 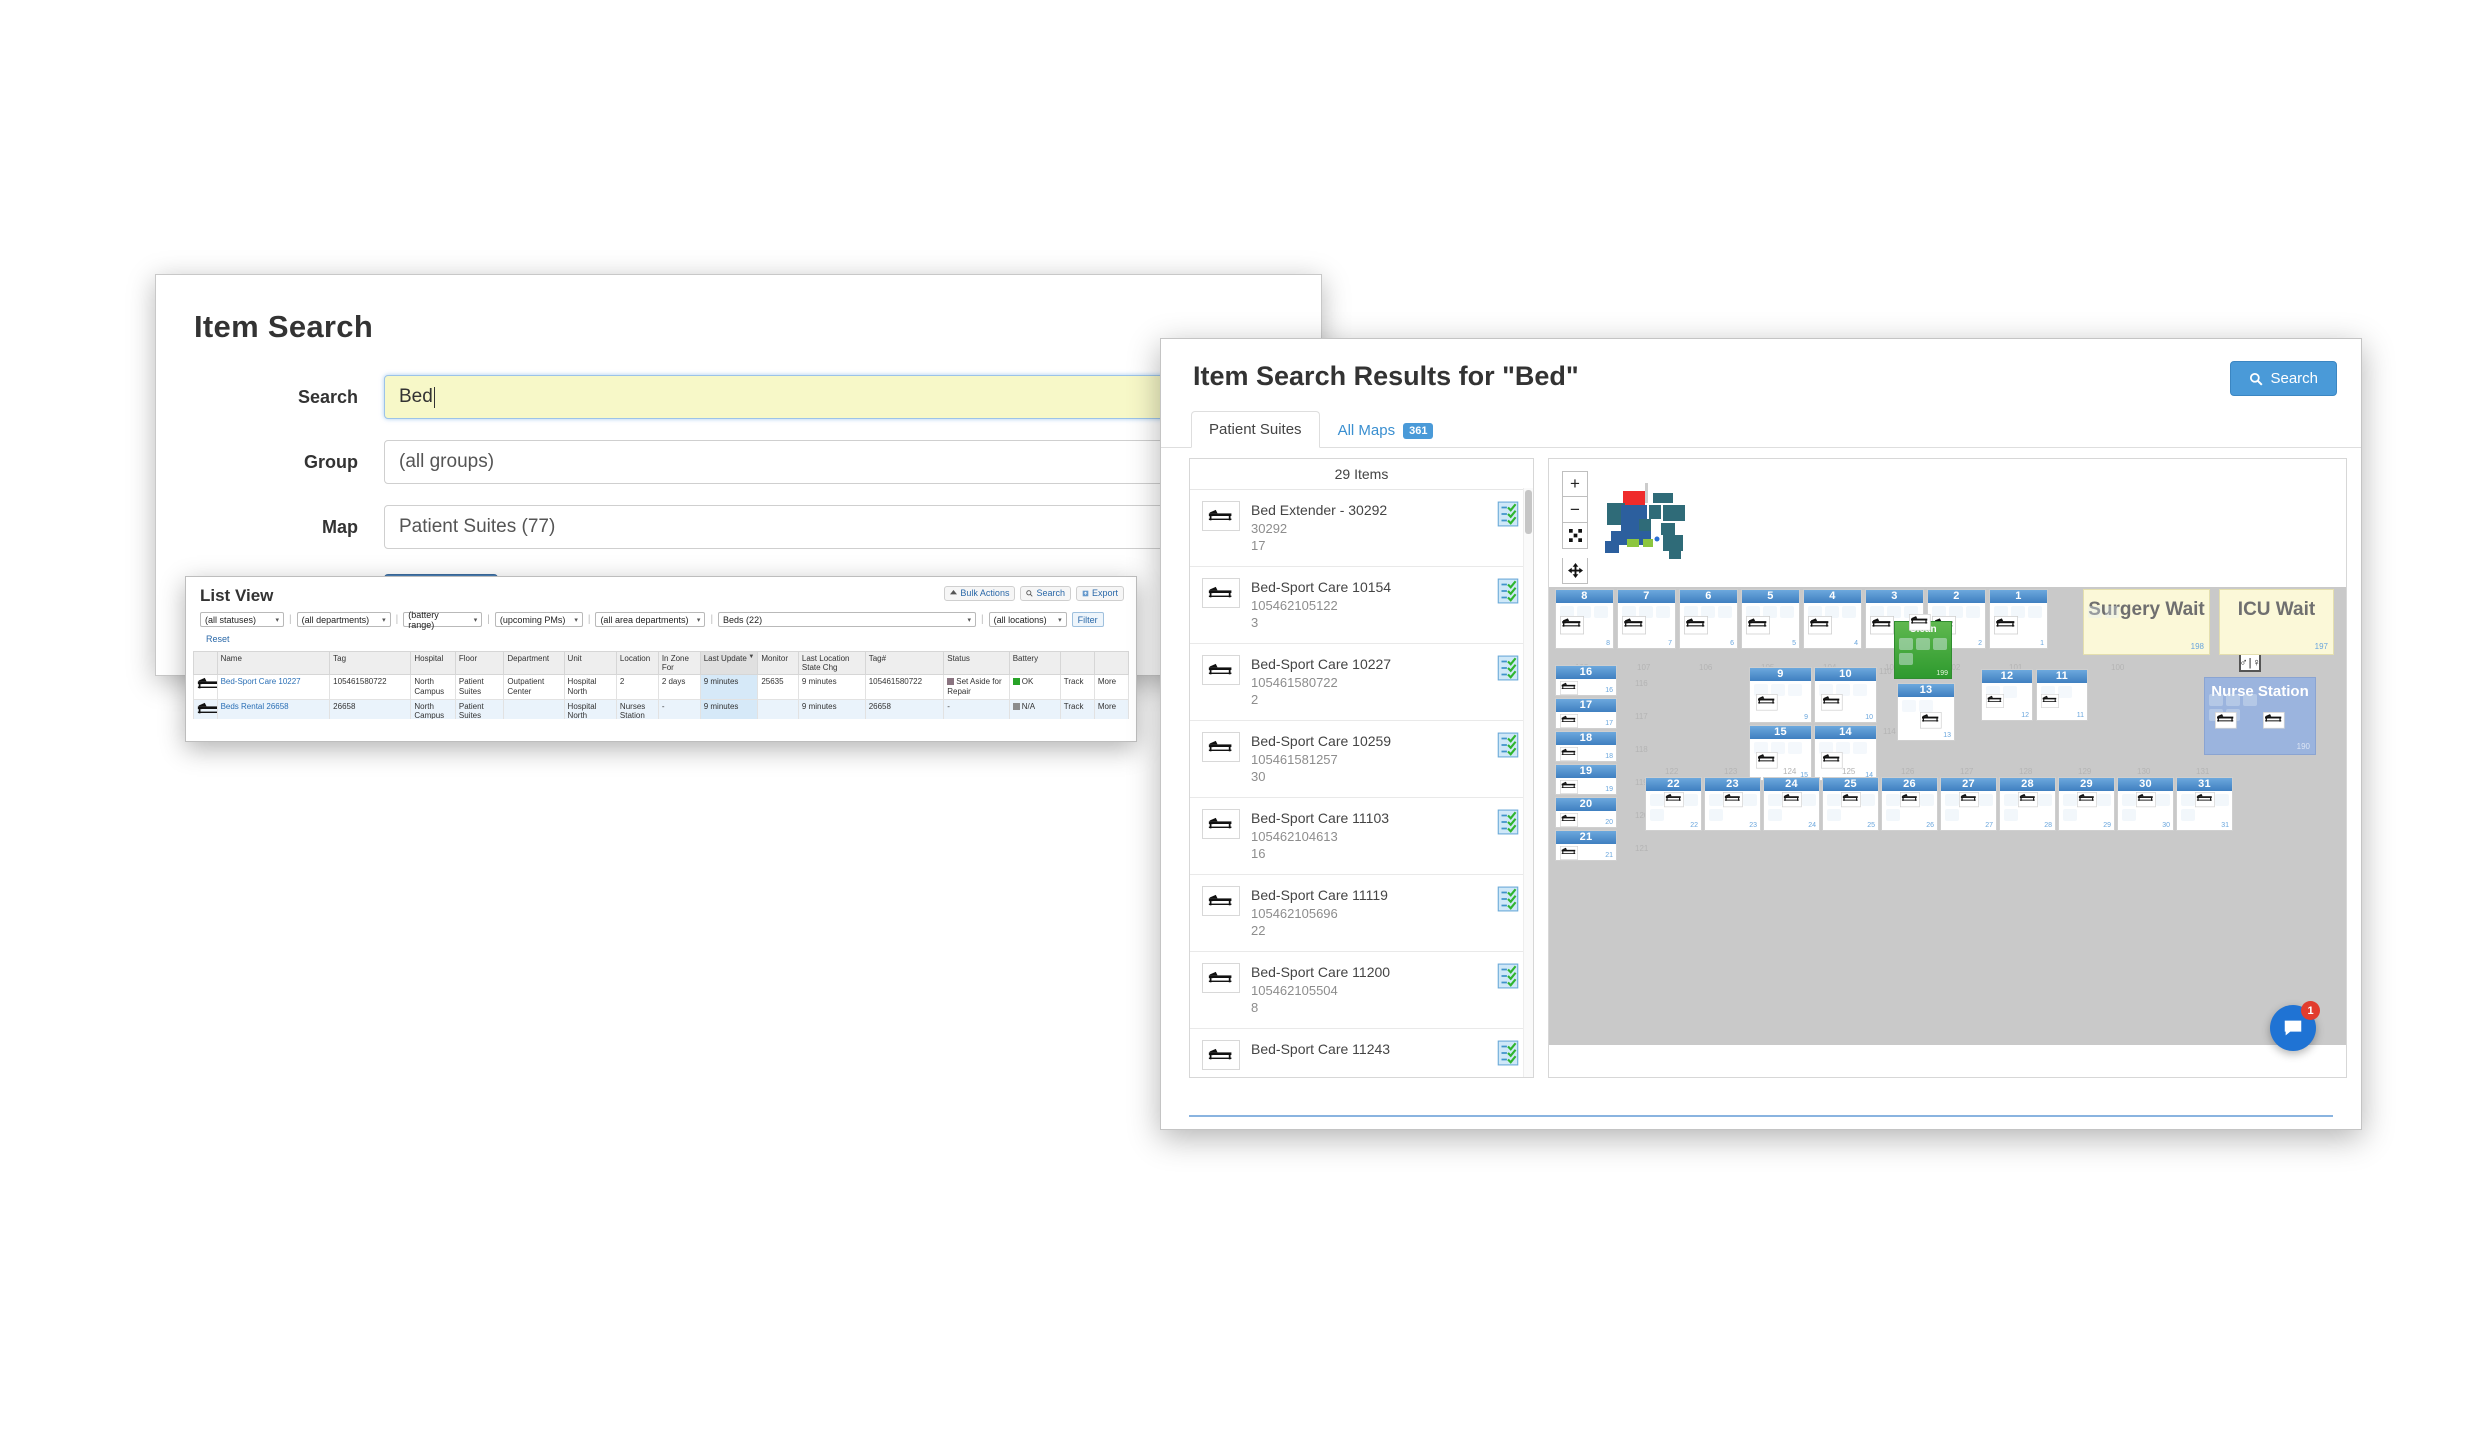 What do you see at coordinates (1361, 990) in the screenshot?
I see `result-list-item: Bed-Sport Care 11200 105462105504 8` at bounding box center [1361, 990].